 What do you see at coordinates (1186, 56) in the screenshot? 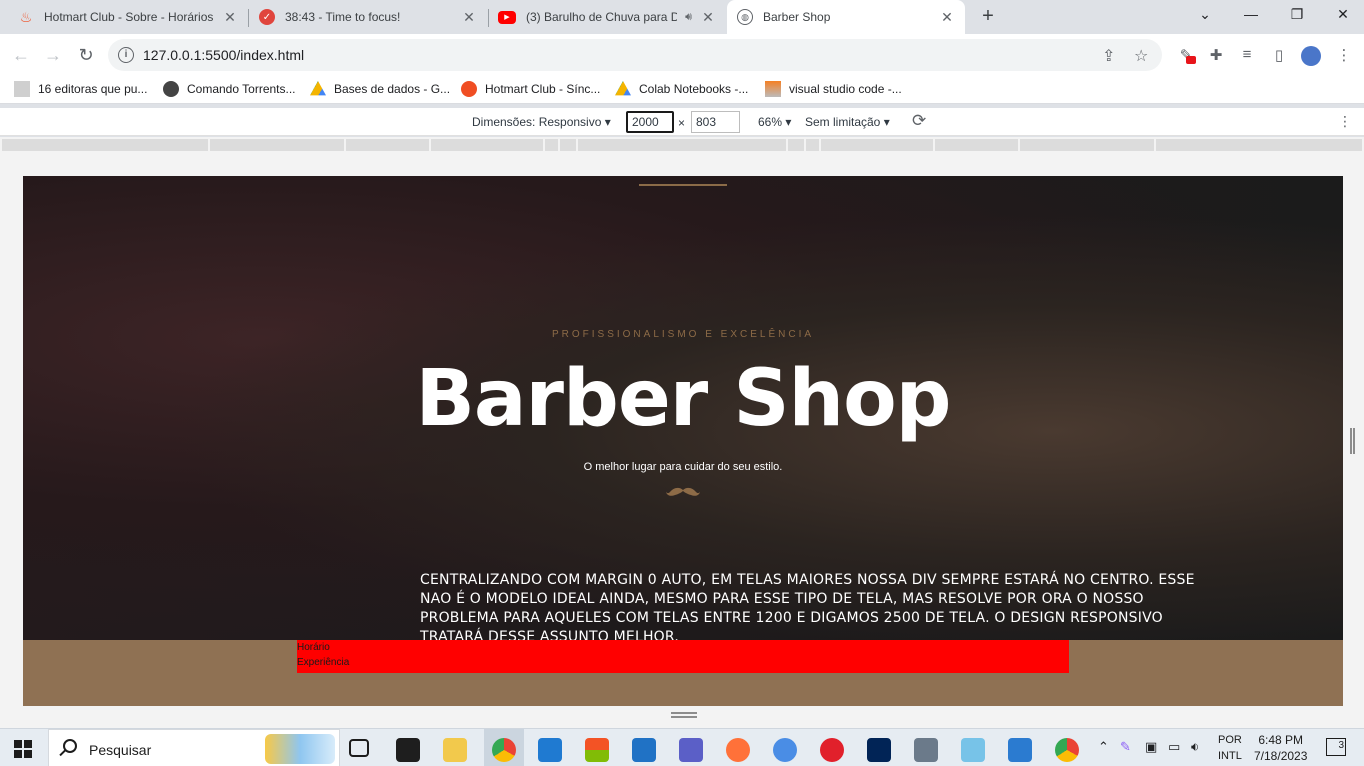
I see `eyedropper-extension-icon: ✎` at bounding box center [1186, 56].